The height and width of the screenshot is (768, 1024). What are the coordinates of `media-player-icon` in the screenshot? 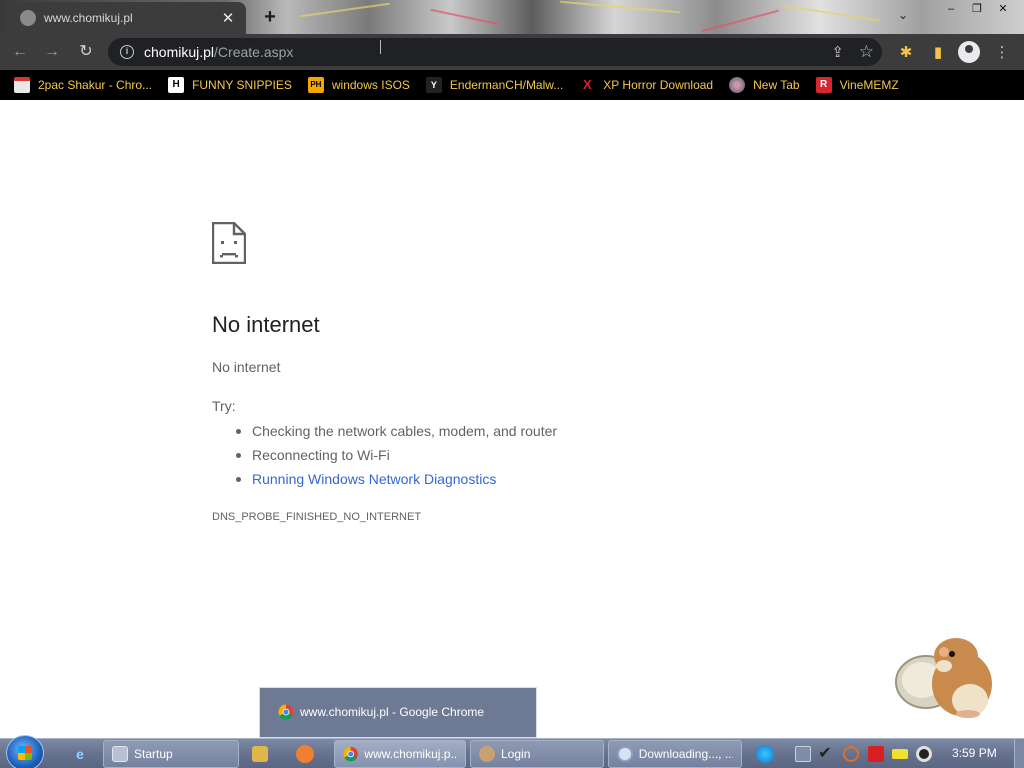 It's located at (260, 754).